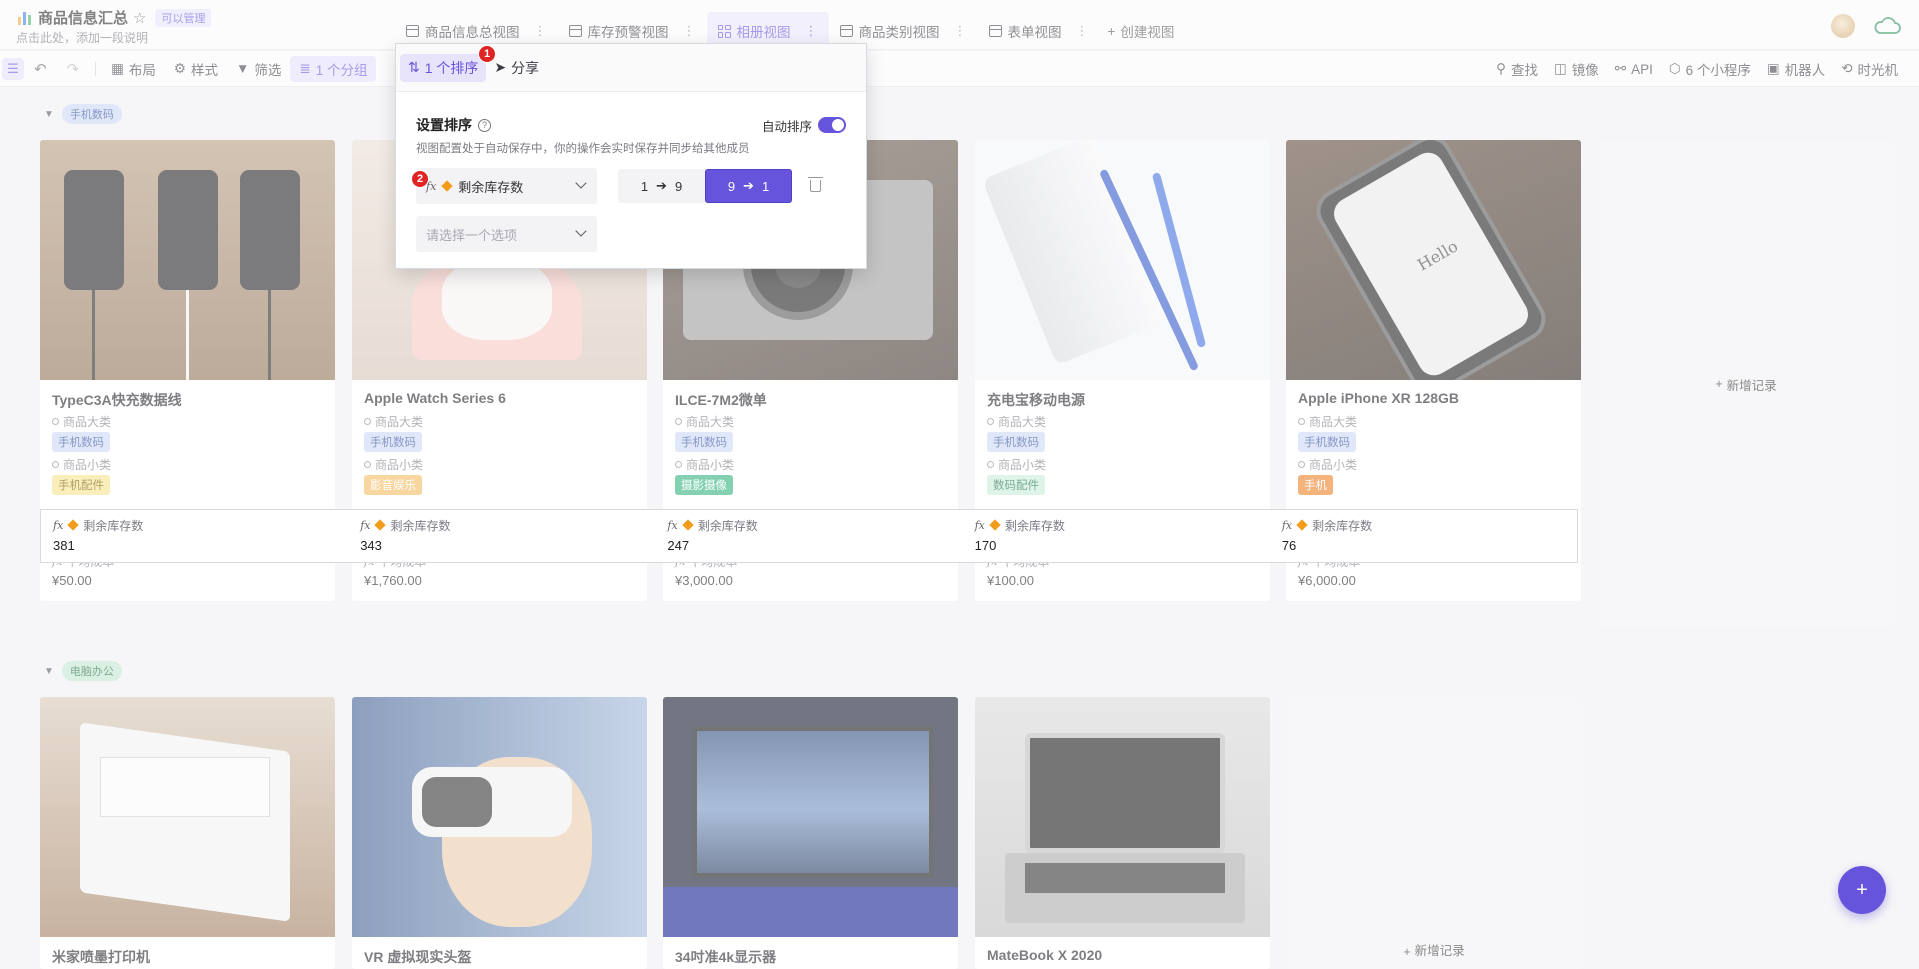 The height and width of the screenshot is (969, 1919). Describe the element at coordinates (25, 18) in the screenshot. I see `bar-chart-icon` at that location.